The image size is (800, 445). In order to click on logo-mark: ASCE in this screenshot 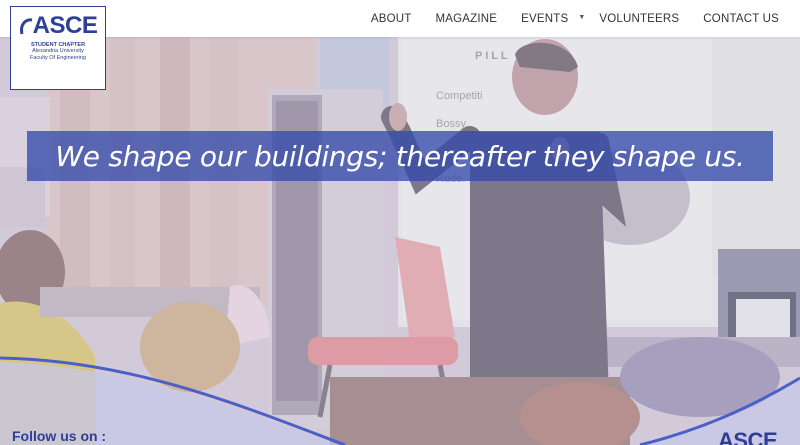, I will do `click(58, 26)`.